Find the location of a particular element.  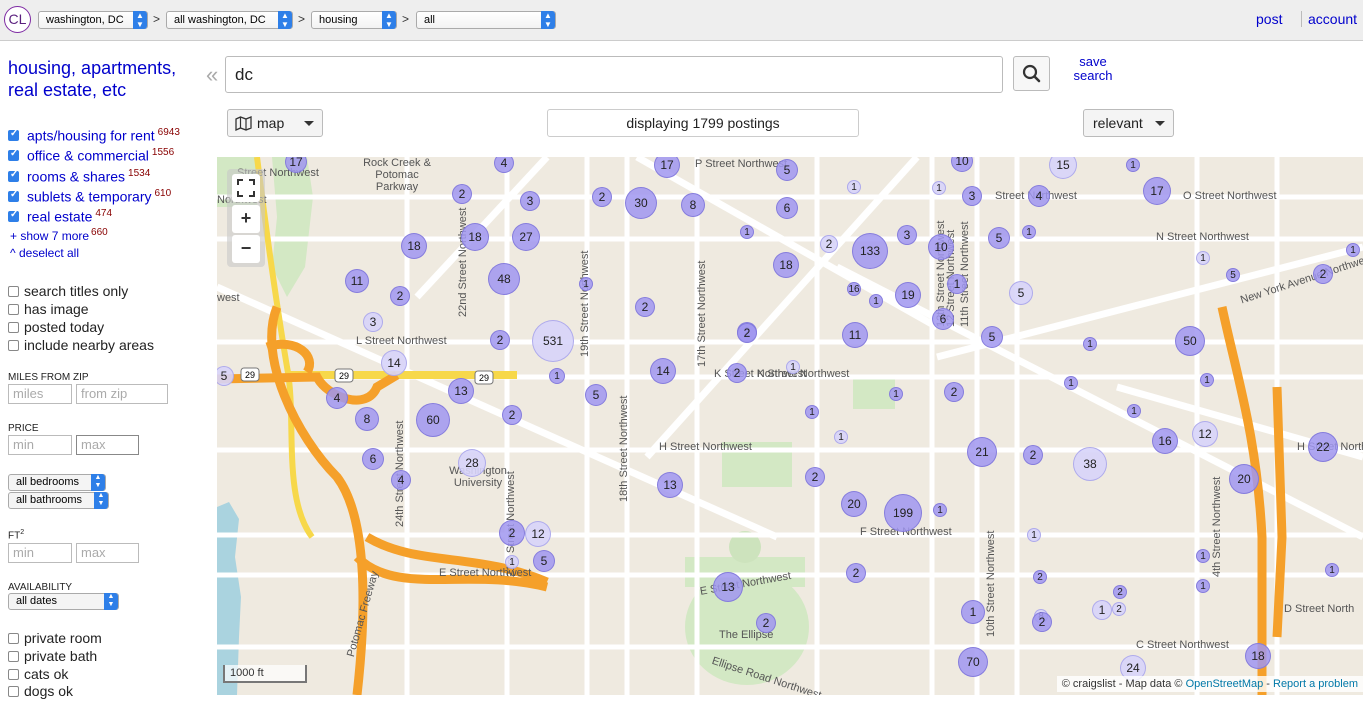

posting-cluster-marker: 30 is located at coordinates (641, 203).